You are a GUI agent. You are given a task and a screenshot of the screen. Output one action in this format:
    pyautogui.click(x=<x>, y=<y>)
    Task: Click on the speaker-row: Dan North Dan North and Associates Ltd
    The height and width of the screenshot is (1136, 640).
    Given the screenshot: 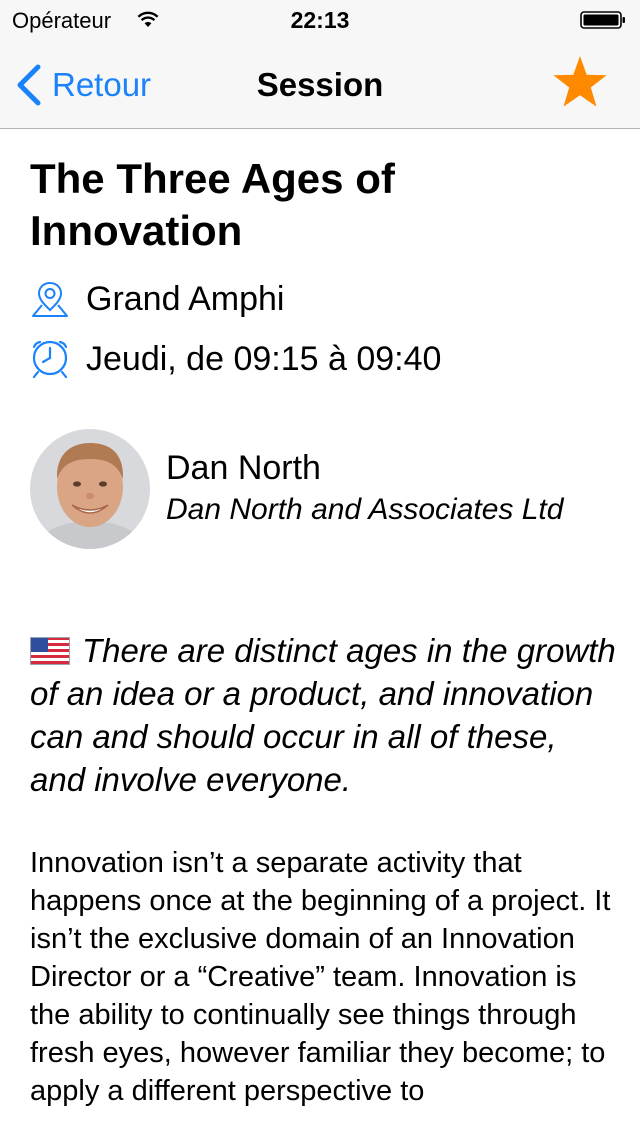 What is the action you would take?
    pyautogui.click(x=325, y=489)
    